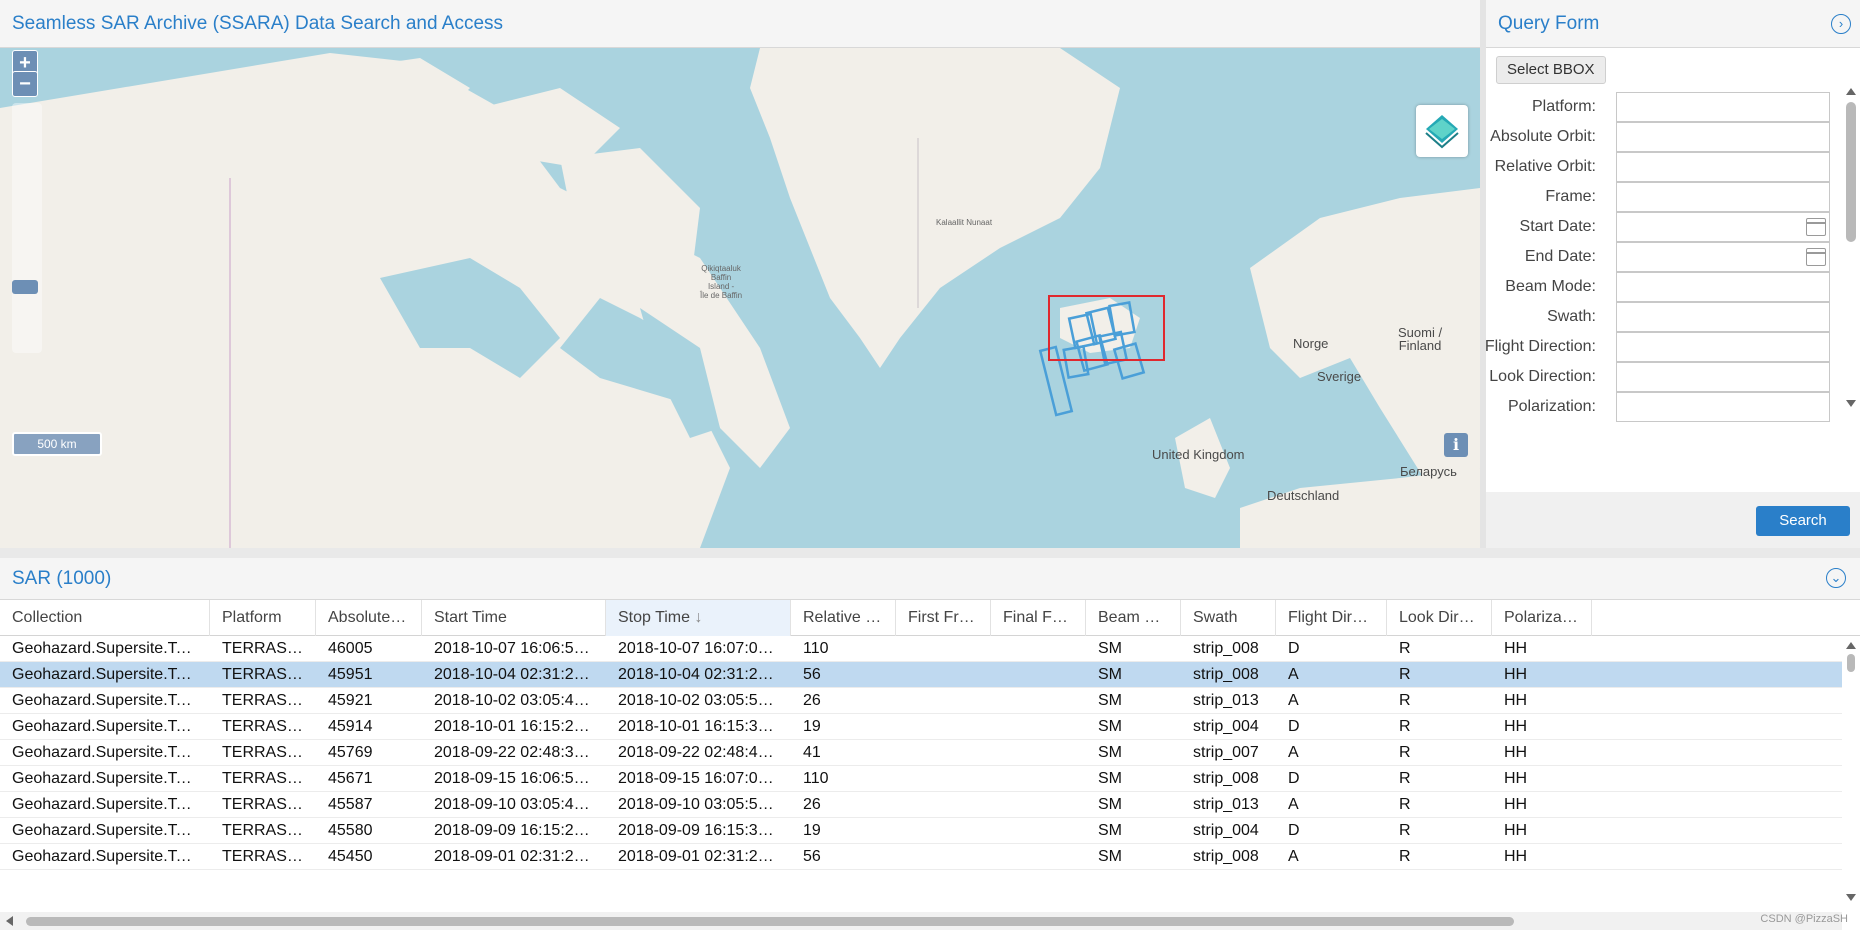 The width and height of the screenshot is (1860, 930). I want to click on form-scrollbar-thumb, so click(1851, 172).